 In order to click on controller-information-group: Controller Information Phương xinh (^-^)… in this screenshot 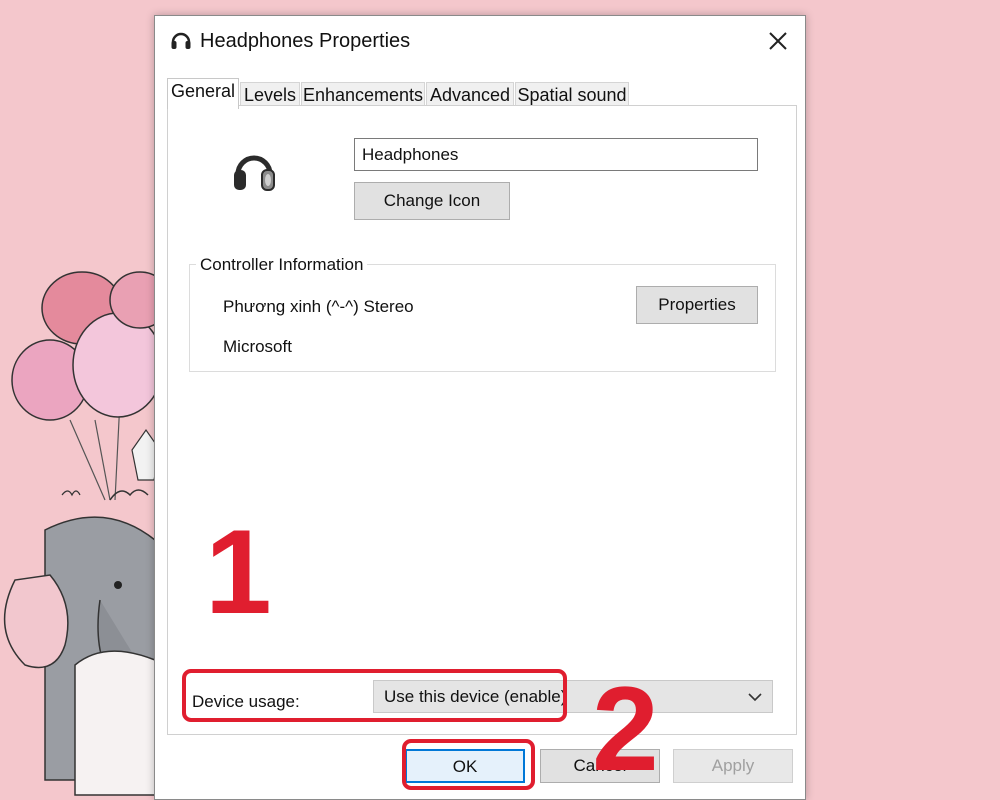, I will do `click(482, 313)`.